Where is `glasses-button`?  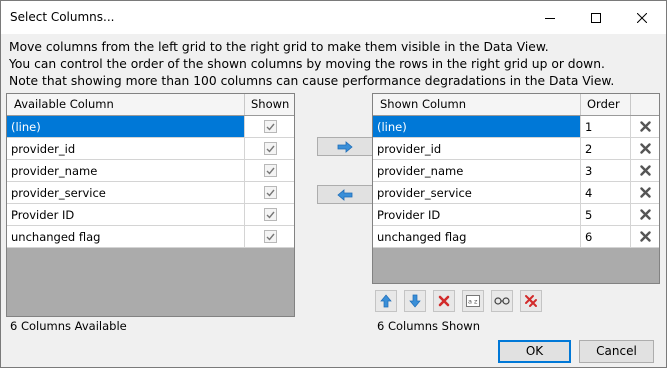 glasses-button is located at coordinates (502, 301).